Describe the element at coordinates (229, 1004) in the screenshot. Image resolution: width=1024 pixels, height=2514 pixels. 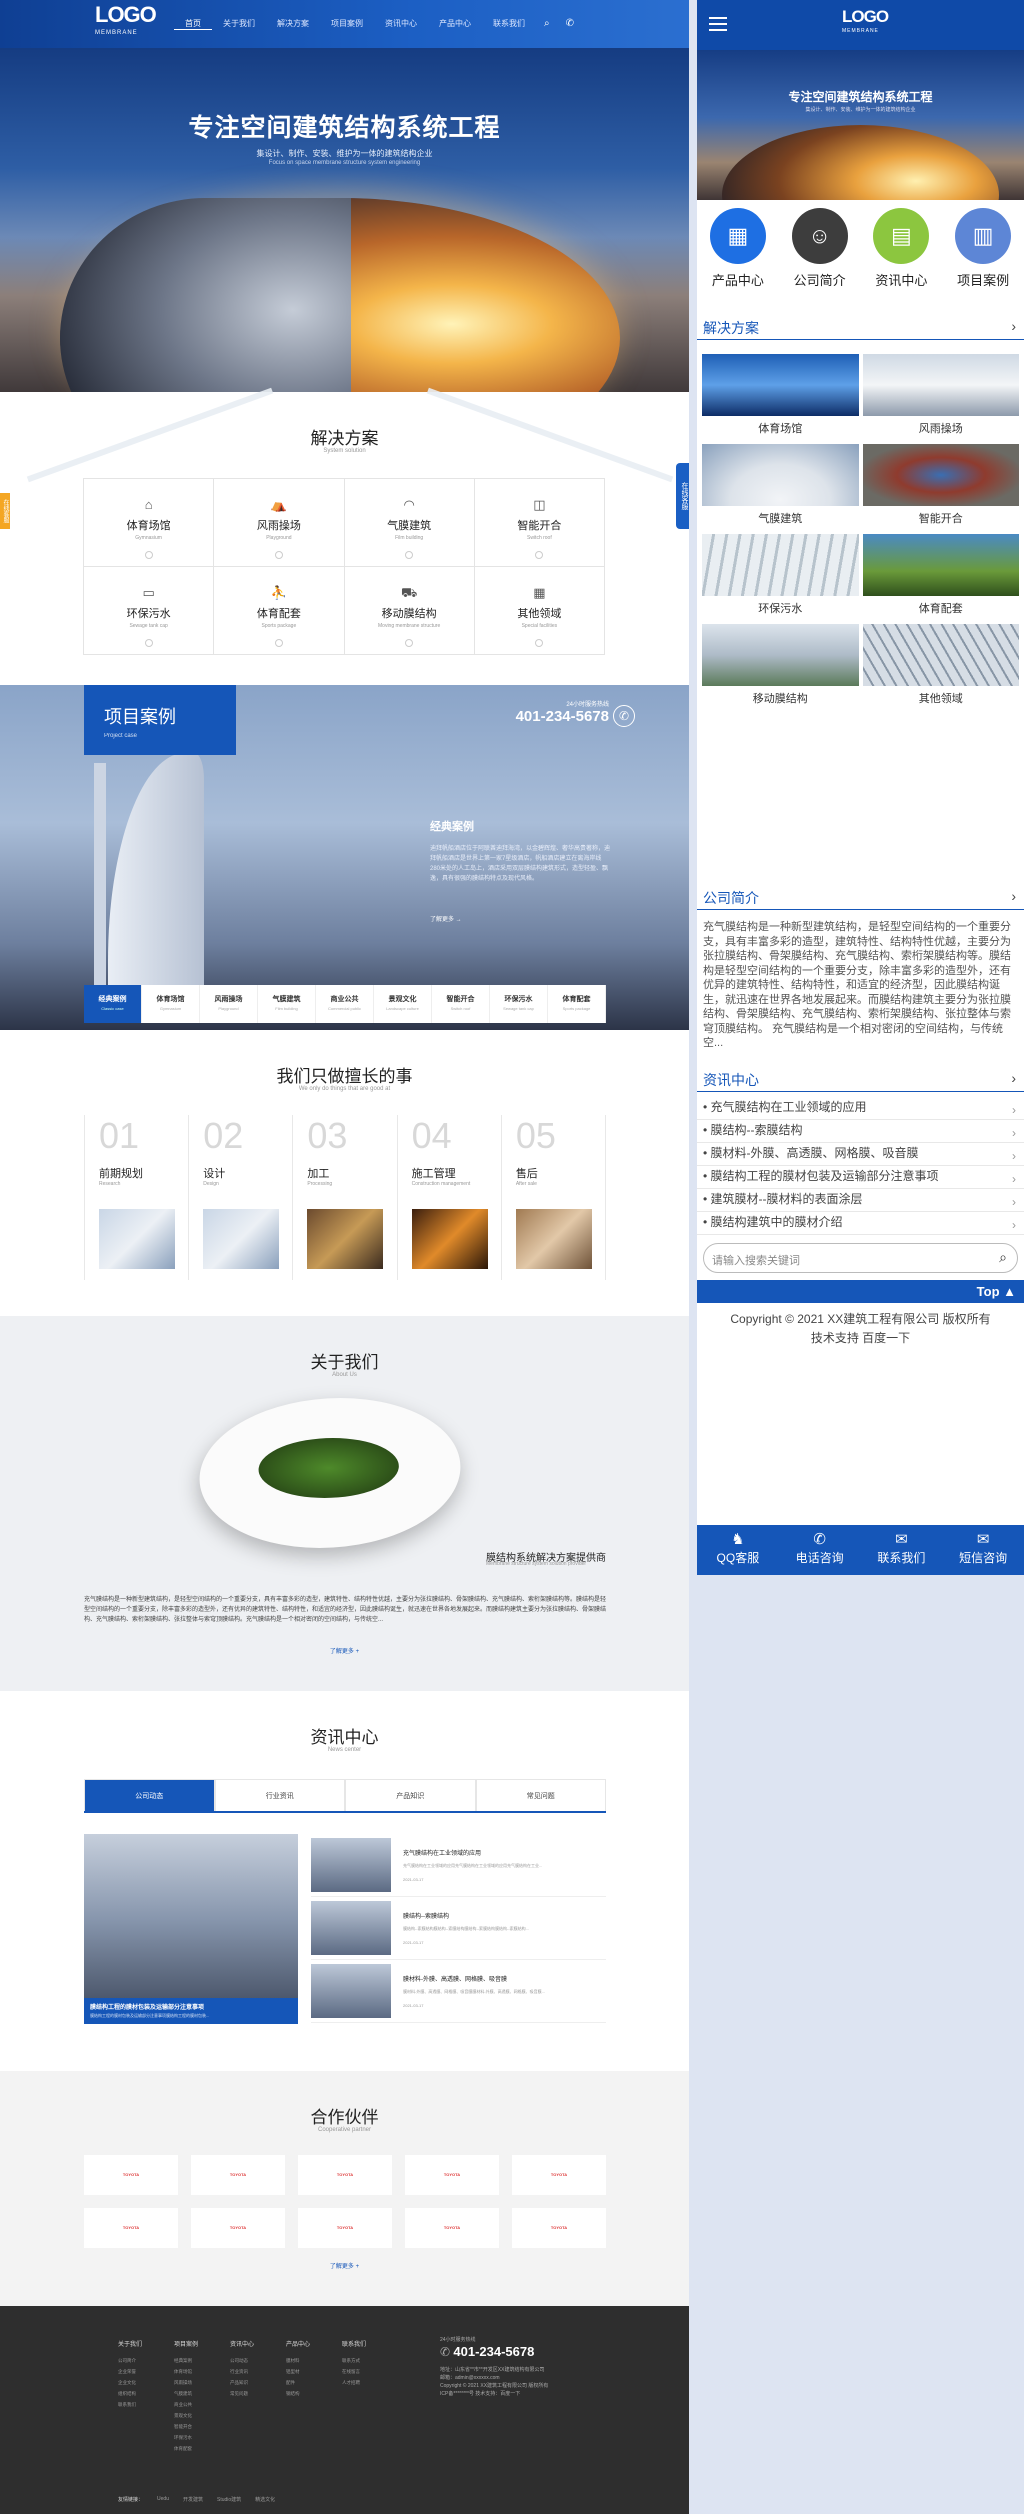
I see `case-tab: 风雨操场 Playground` at that location.